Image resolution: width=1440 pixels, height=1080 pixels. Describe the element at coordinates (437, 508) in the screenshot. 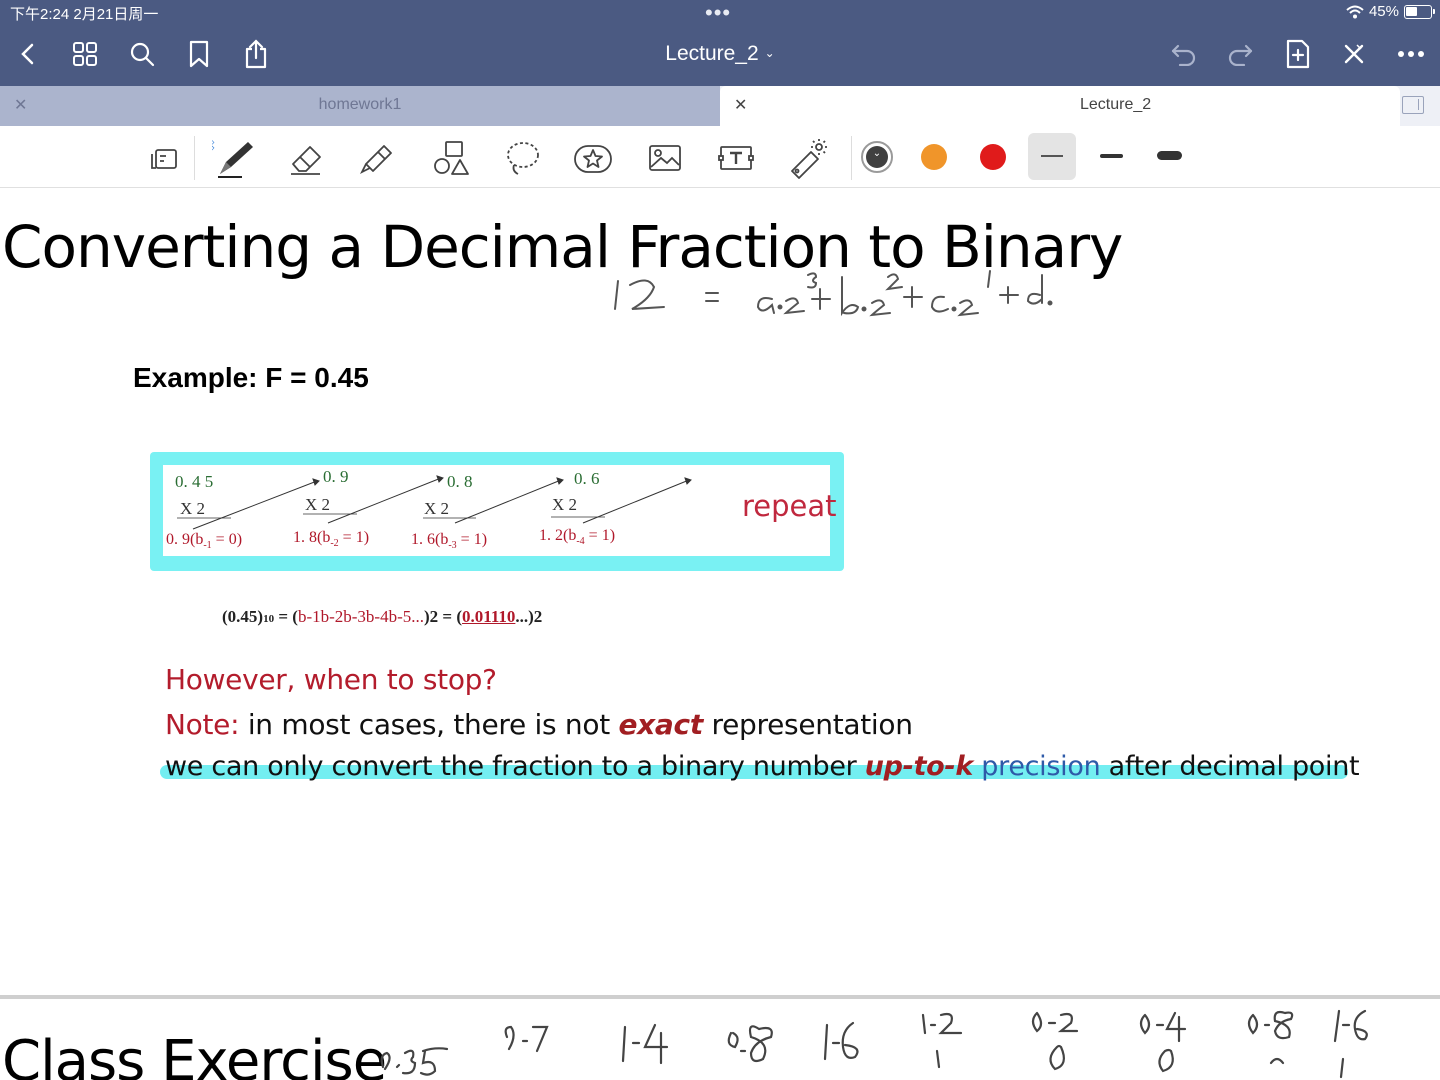

I see `step-3-multiplier: X 2` at that location.